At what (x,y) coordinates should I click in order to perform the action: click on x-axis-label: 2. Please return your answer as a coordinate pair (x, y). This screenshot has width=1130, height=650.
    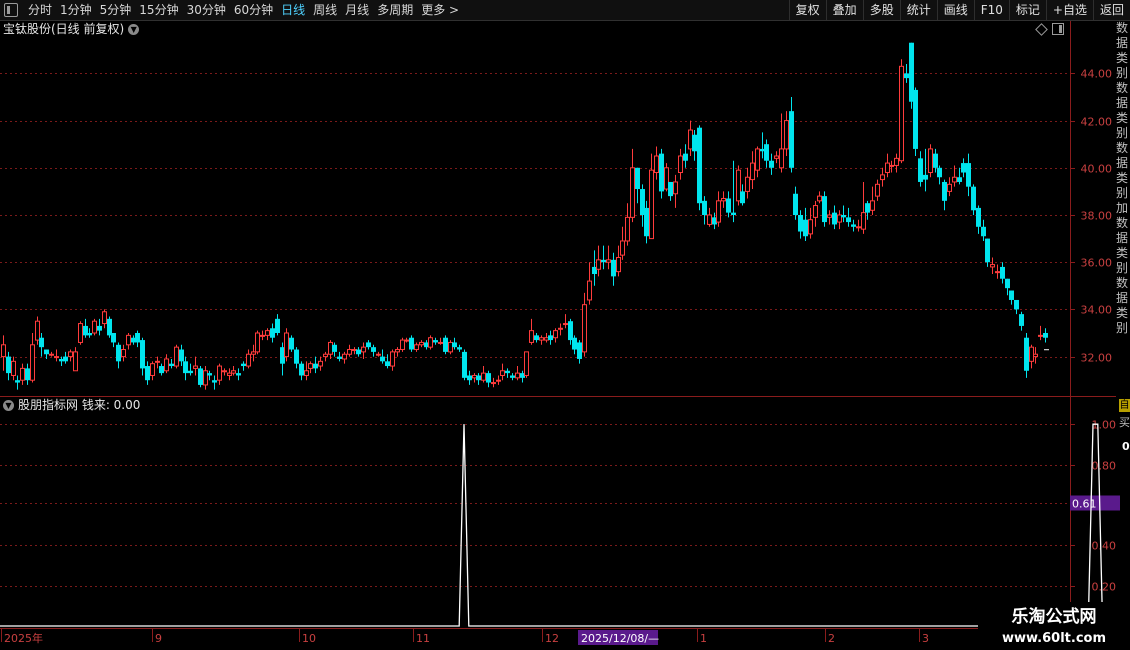
    Looking at the image, I should click on (831, 638).